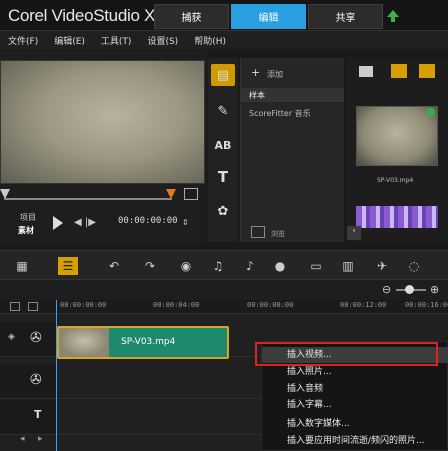 The width and height of the screenshot is (448, 451). Describe the element at coordinates (33, 306) in the screenshot. I see `chapter-point-icon` at that location.